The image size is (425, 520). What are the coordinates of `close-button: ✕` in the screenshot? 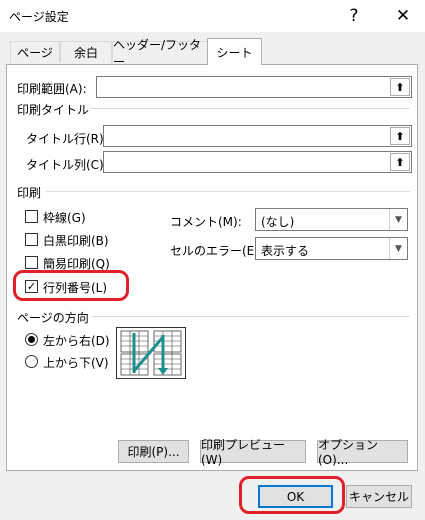 It's located at (403, 16).